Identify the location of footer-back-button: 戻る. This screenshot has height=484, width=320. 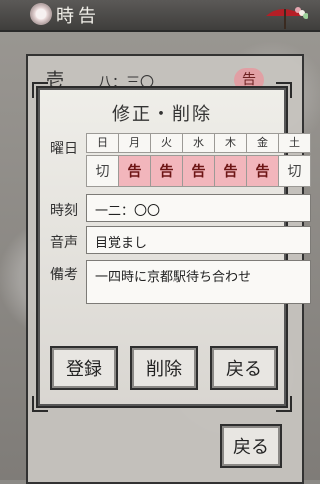
(251, 446).